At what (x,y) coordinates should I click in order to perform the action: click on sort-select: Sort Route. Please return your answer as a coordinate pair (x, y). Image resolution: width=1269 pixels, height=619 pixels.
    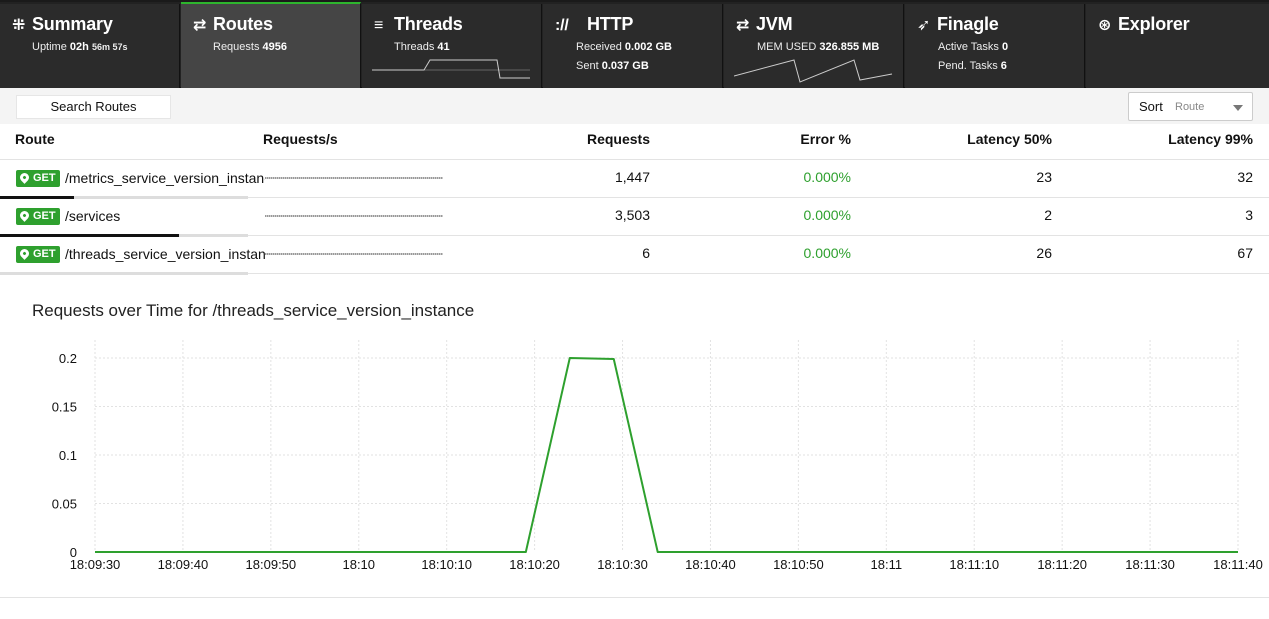
    Looking at the image, I should click on (1190, 106).